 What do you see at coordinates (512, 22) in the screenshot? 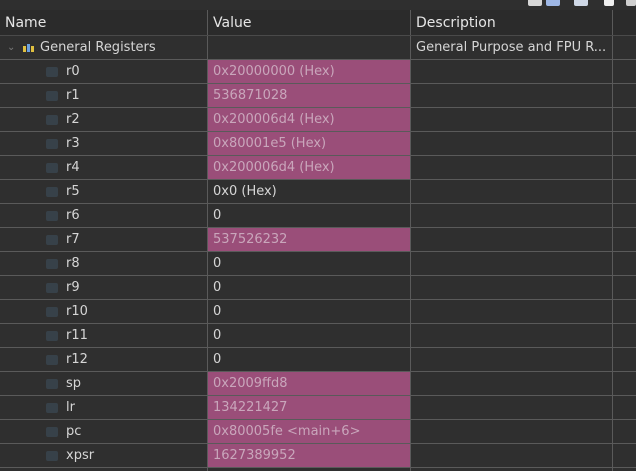
I see `column-header-description: Description` at bounding box center [512, 22].